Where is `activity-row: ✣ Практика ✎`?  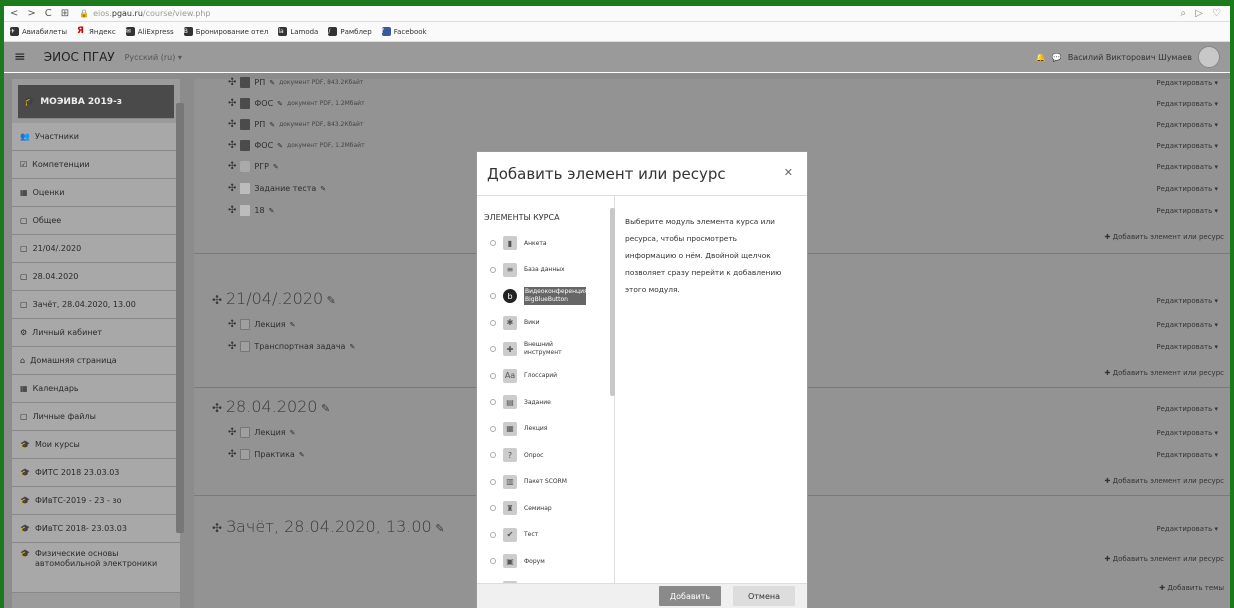 activity-row: ✣ Практика ✎ is located at coordinates (266, 454).